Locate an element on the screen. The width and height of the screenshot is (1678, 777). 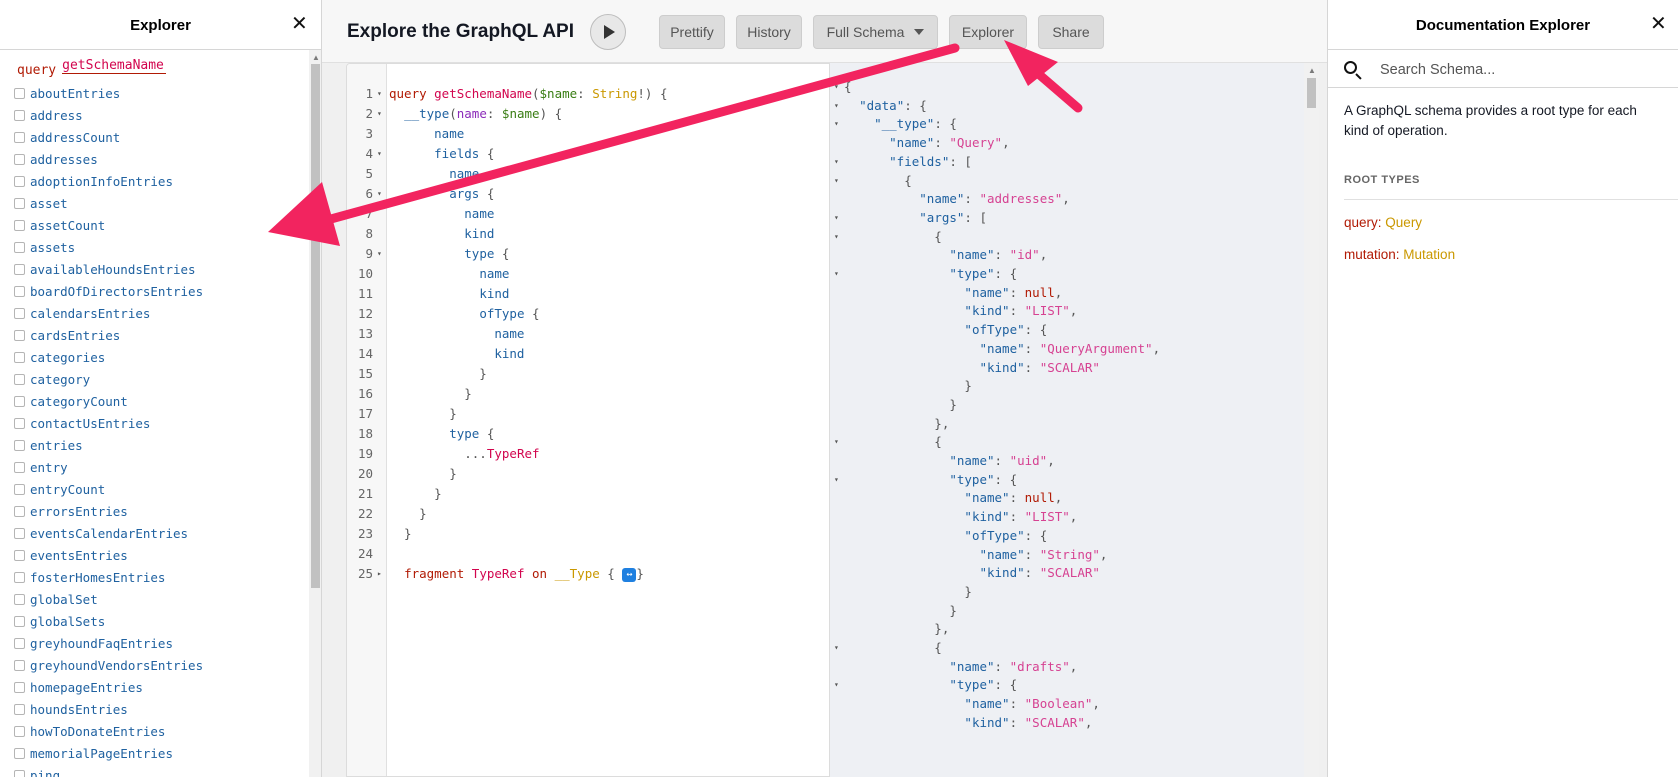
fragment-collapsed-chip: ↔ is located at coordinates (629, 575).